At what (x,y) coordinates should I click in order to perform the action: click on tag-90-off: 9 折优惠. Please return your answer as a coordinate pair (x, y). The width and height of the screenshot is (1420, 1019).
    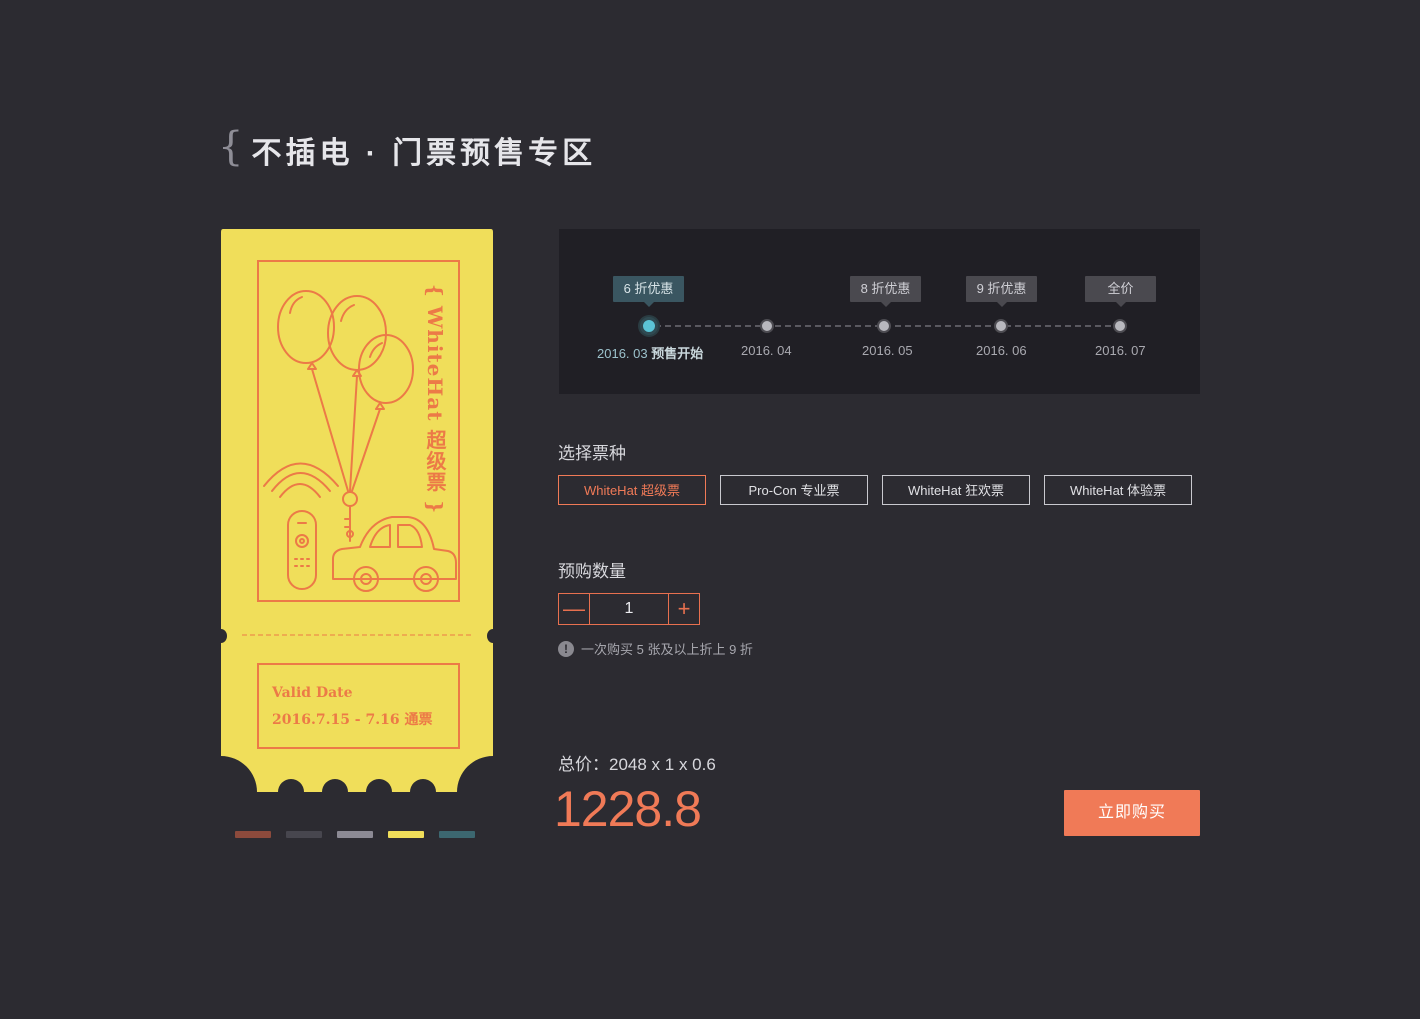
    Looking at the image, I should click on (1001, 291).